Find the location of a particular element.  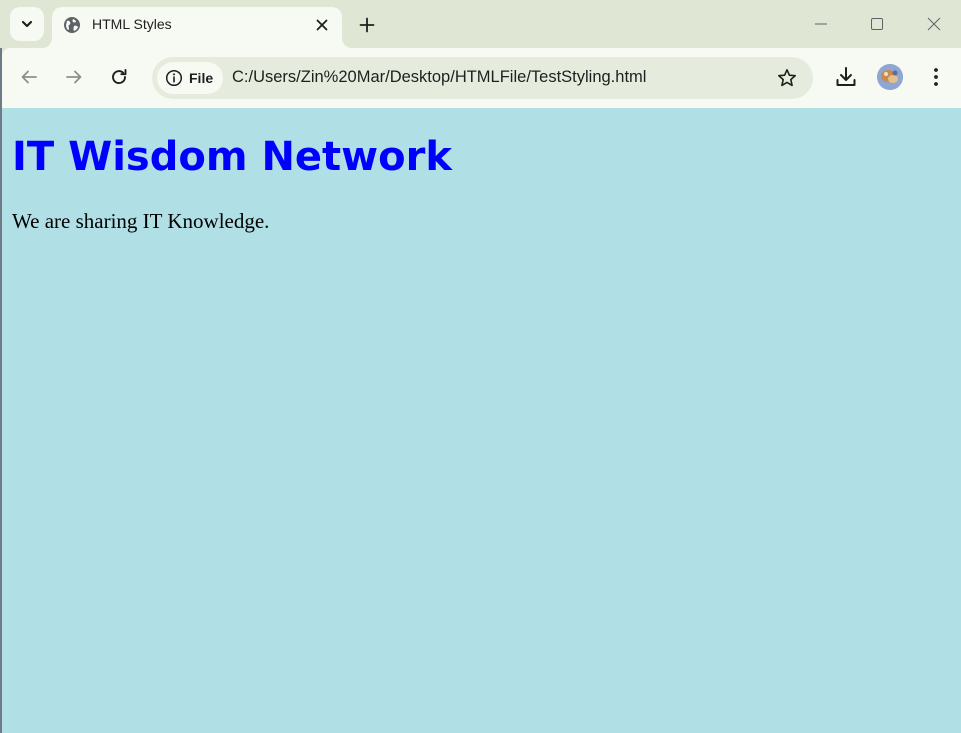

profile-avatar is located at coordinates (890, 77).